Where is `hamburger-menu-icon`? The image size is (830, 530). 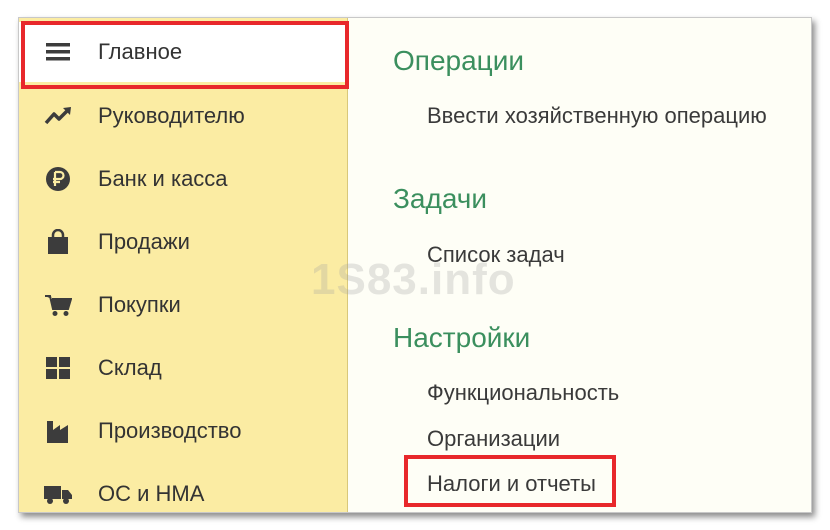 hamburger-menu-icon is located at coordinates (58, 52).